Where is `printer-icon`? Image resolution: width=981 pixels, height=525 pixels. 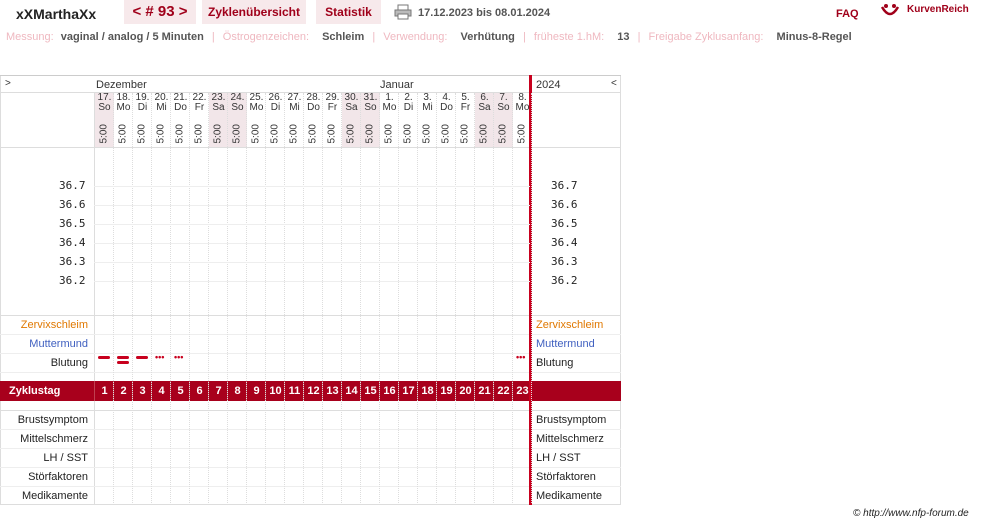
printer-icon is located at coordinates (403, 12).